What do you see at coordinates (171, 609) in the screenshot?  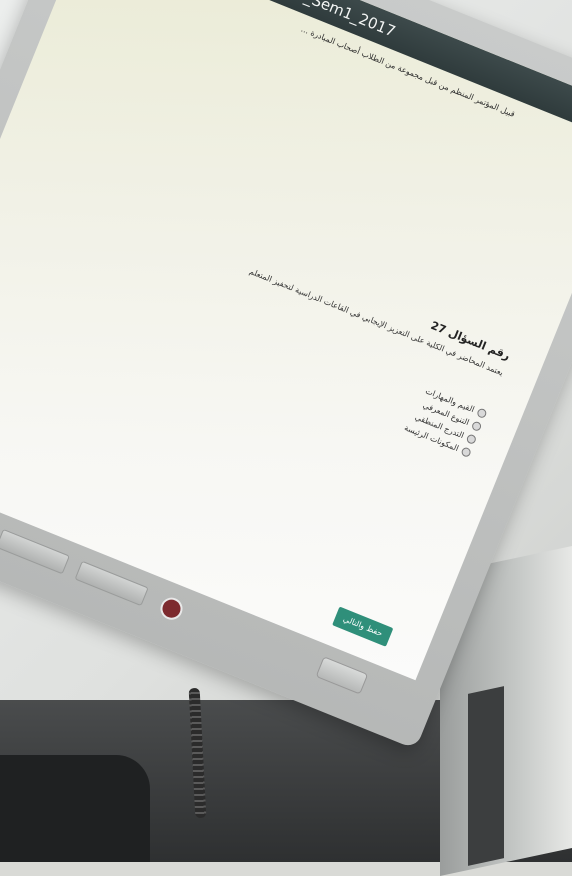 I see `monitor-logo-icon` at bounding box center [171, 609].